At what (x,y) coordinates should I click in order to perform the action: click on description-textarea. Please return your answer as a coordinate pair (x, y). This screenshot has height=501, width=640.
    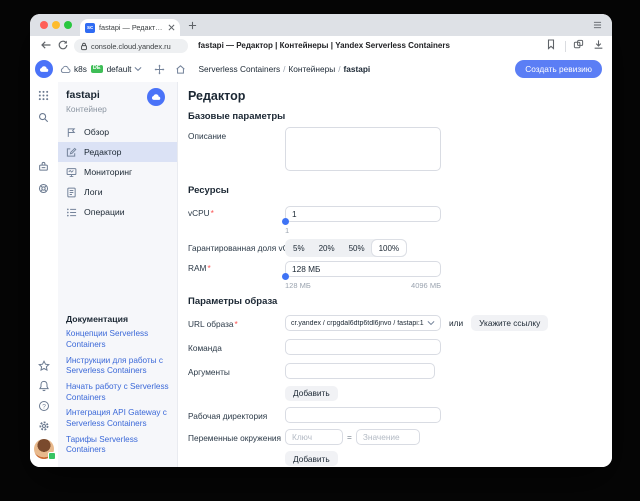
    Looking at the image, I should click on (363, 149).